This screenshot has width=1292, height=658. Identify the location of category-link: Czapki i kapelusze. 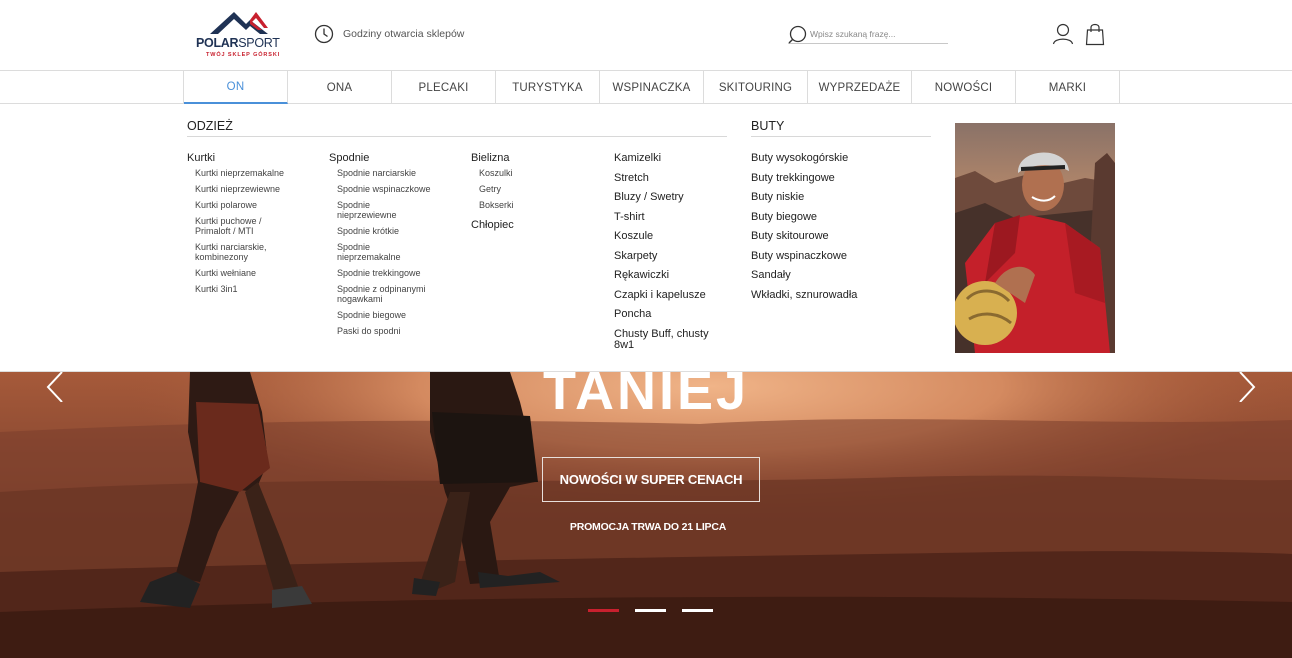
(669, 295).